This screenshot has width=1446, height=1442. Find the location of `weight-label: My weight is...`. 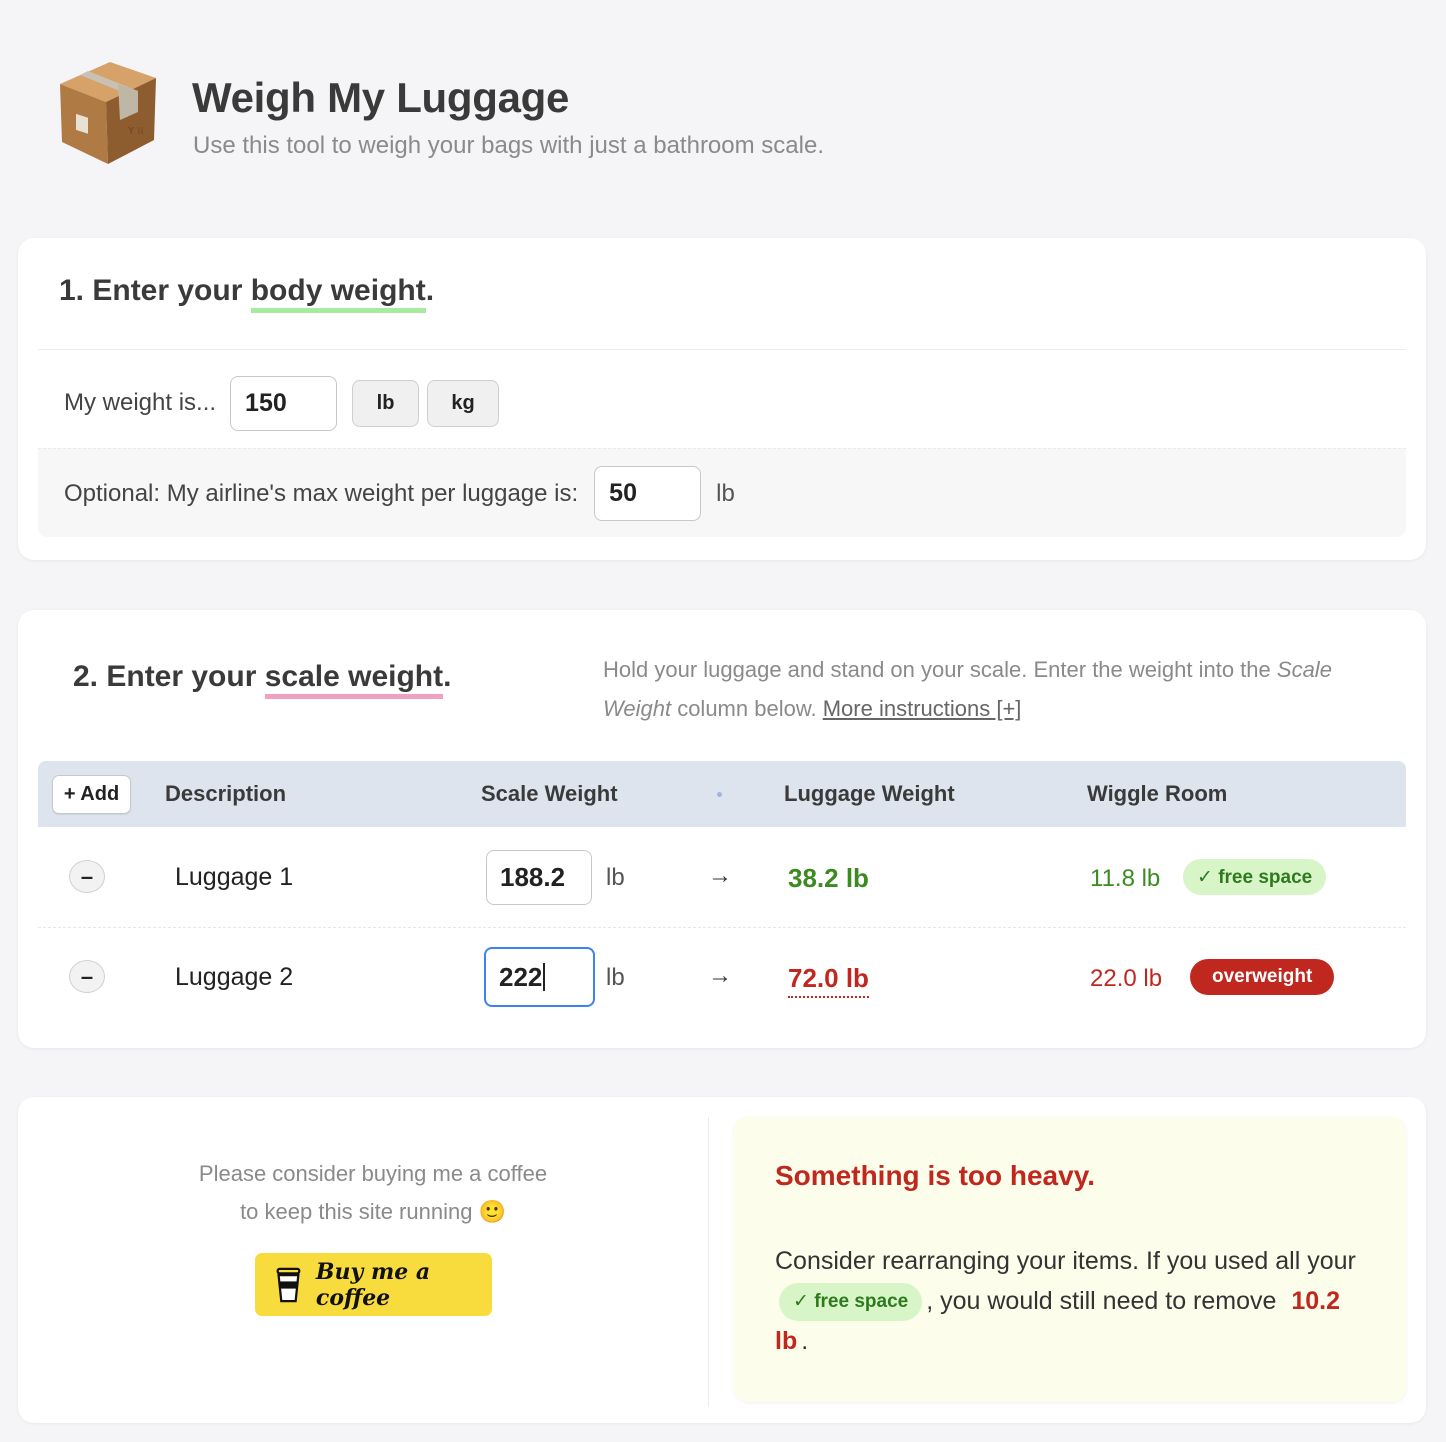

weight-label: My weight is... is located at coordinates (140, 402).